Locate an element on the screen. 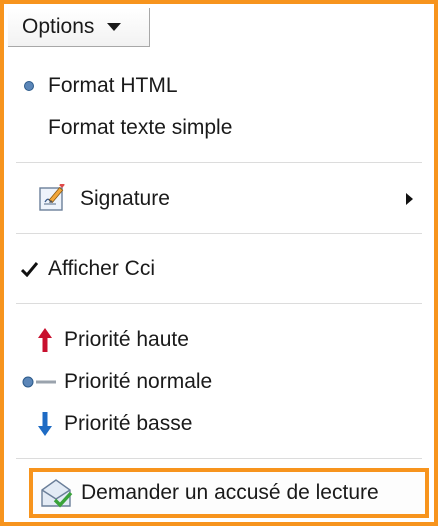 Image resolution: width=438 pixels, height=526 pixels. normal-priority-icon is located at coordinates (39, 382).